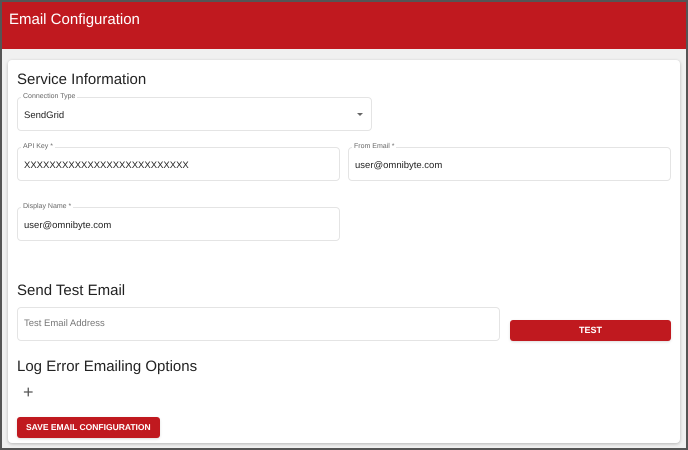 This screenshot has width=688, height=450. I want to click on field-value: XXXXXXXXXXXXXXXXXXXXXXXXXX, so click(106, 165).